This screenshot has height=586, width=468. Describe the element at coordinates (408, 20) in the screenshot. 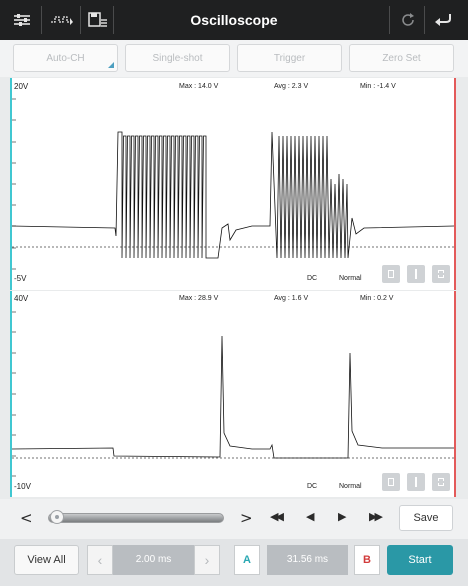

I see `refresh-icon` at that location.